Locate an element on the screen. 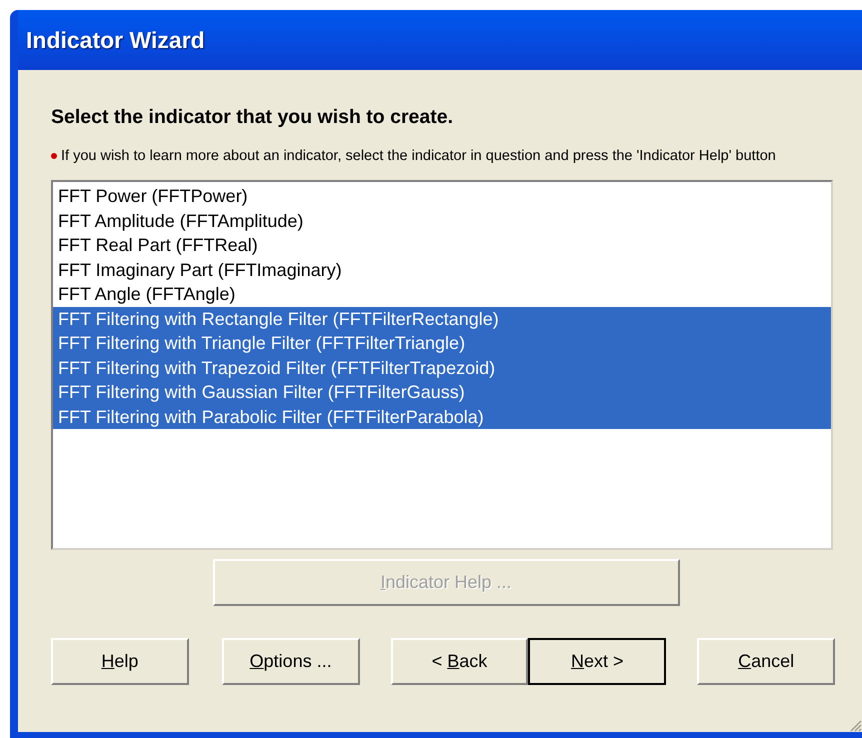 This screenshot has width=862, height=738. list-item: FFT Filtering with Gaussian Filter (FFTFilterGauss) is located at coordinates (442, 392).